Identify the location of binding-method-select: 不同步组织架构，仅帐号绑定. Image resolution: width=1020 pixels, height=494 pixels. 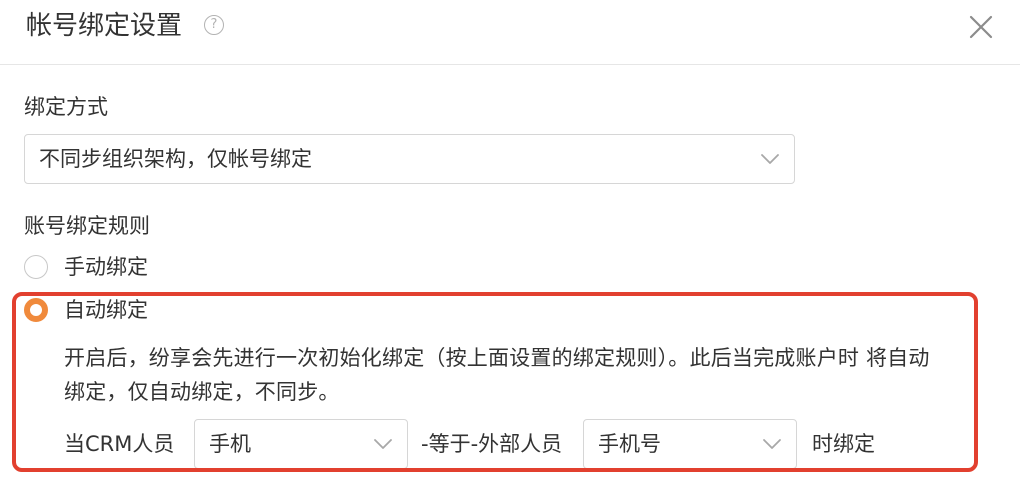
(409, 159).